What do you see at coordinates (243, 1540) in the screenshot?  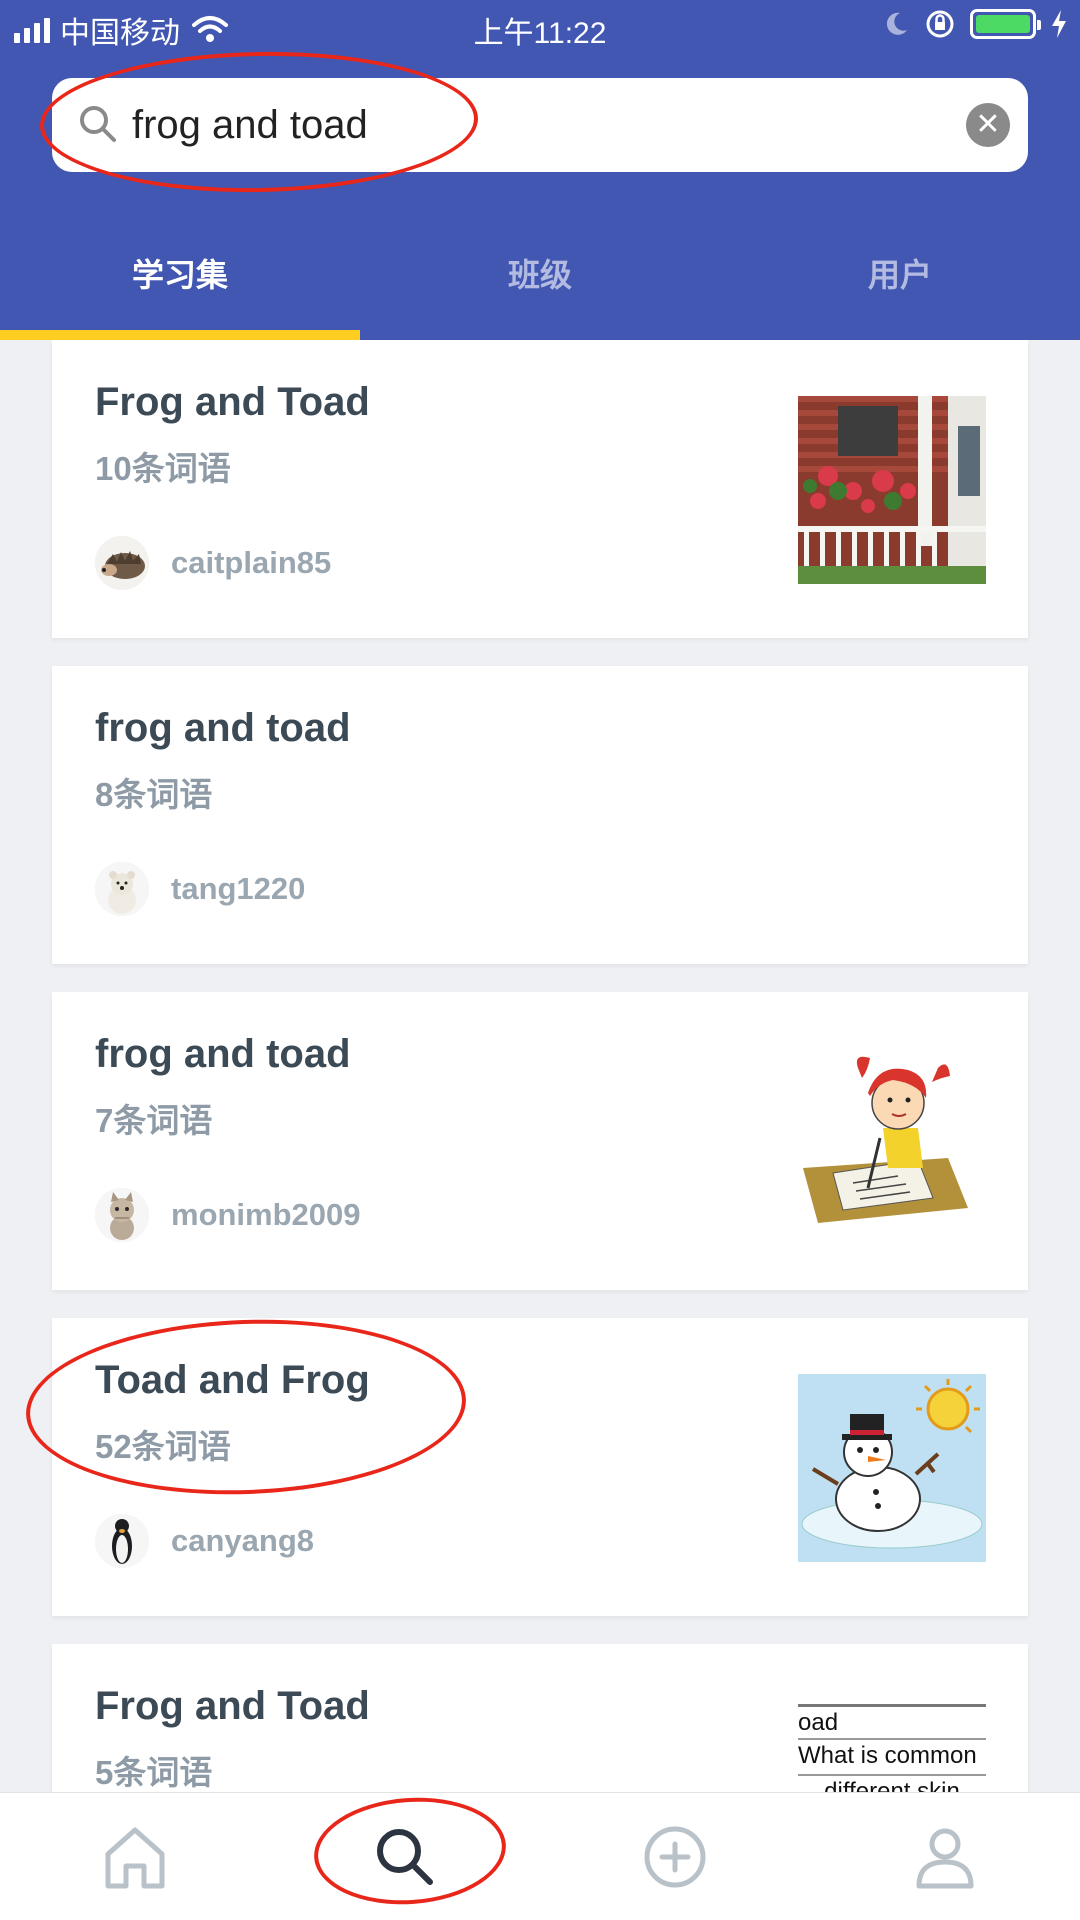 I see `username: canyang8` at bounding box center [243, 1540].